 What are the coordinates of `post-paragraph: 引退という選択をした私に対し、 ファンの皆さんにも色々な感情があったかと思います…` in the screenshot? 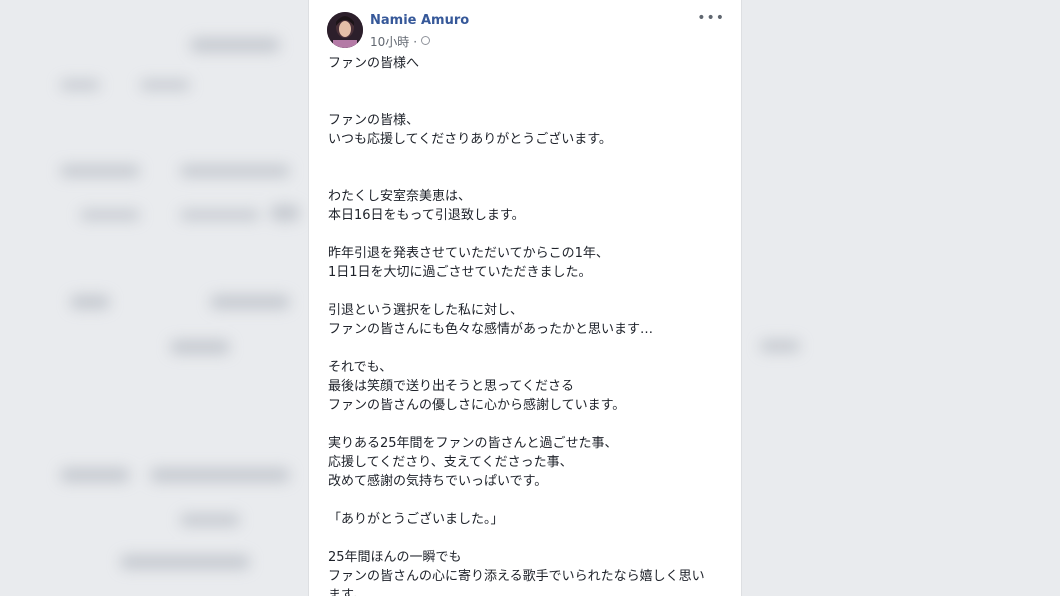 It's located at (491, 320).